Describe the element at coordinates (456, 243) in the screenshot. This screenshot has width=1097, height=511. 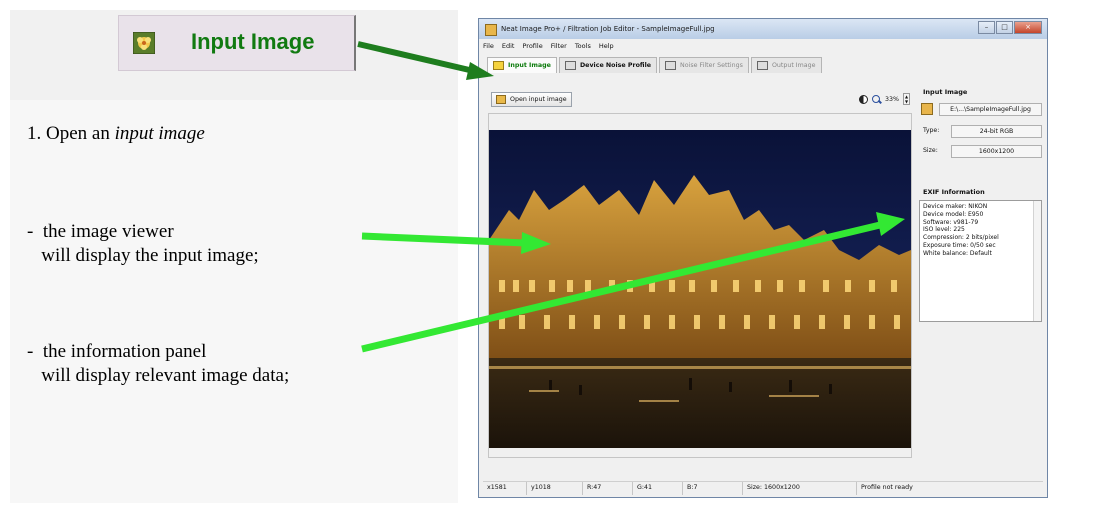
I see `arrow-to-viewer` at that location.